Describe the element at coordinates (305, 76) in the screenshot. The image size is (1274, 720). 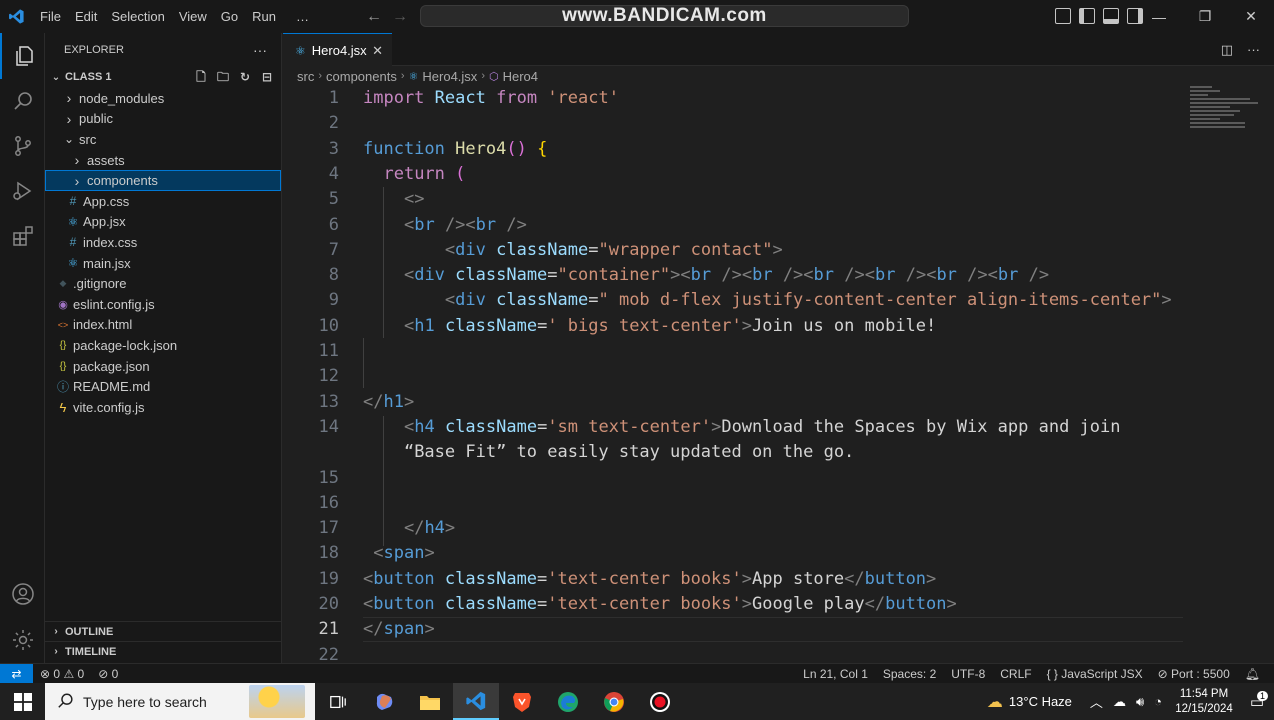
I see `breadcrumb-src: src` at that location.